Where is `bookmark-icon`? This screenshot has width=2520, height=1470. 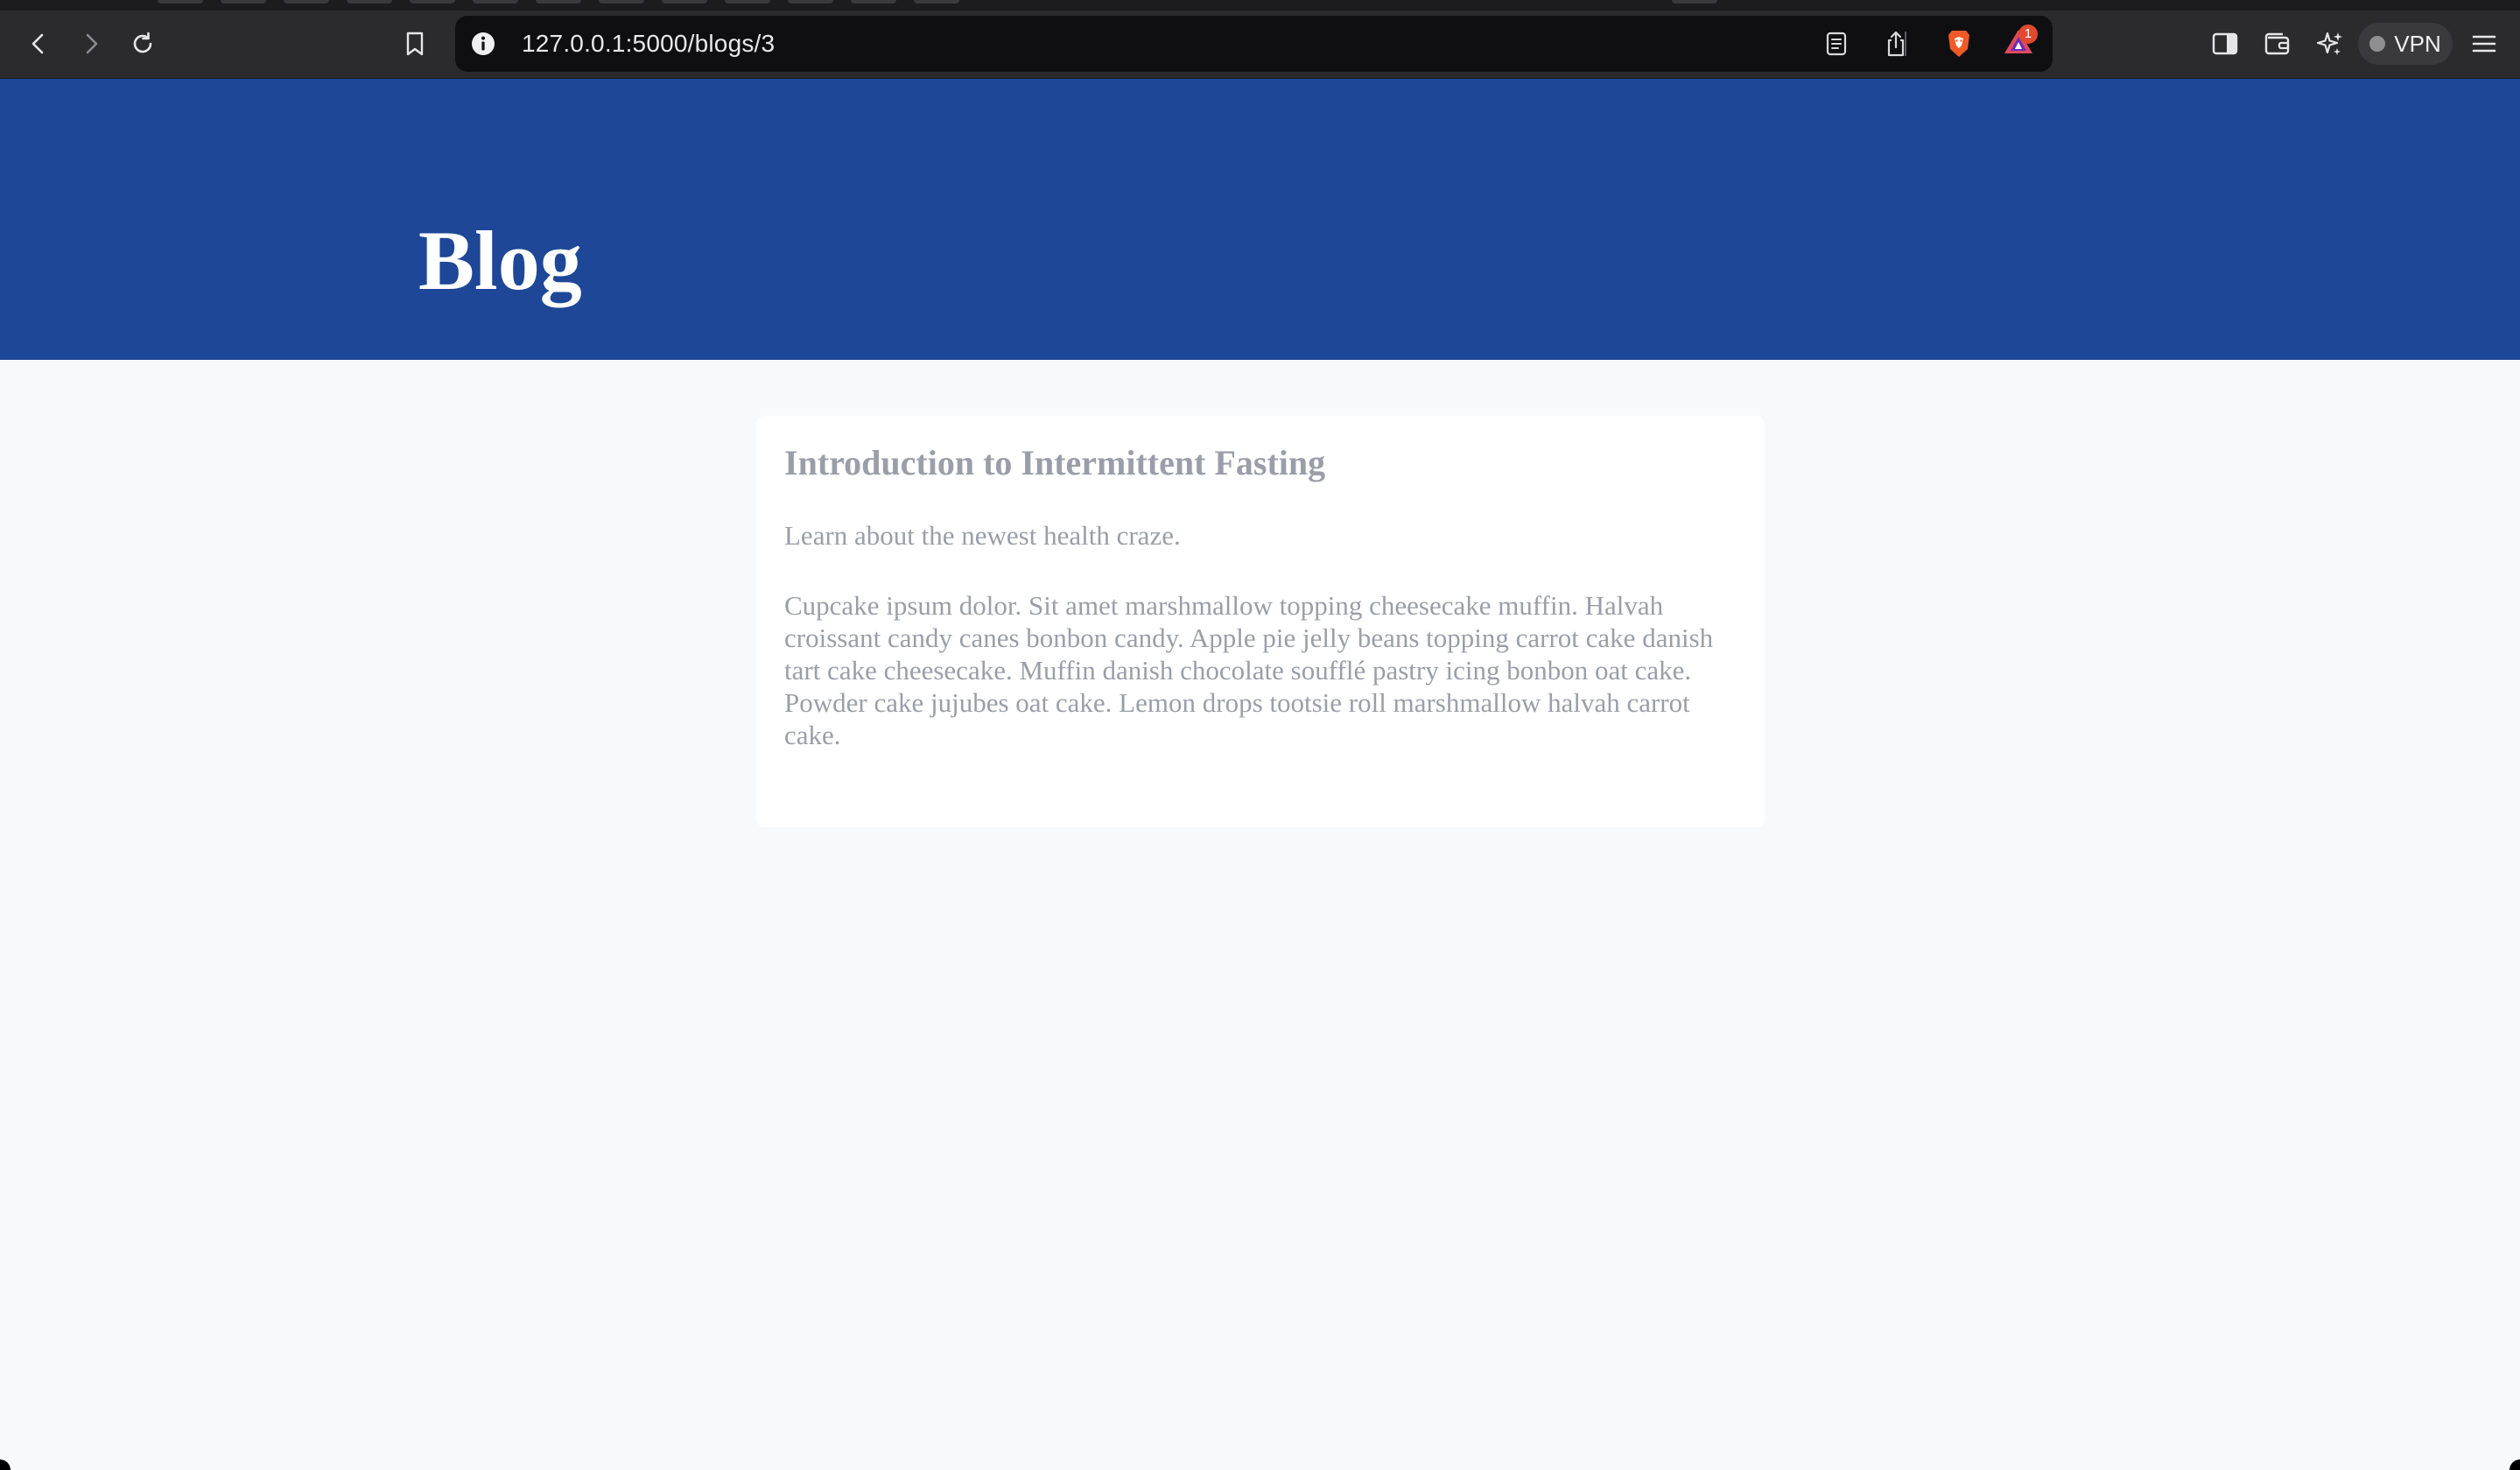 bookmark-icon is located at coordinates (415, 44).